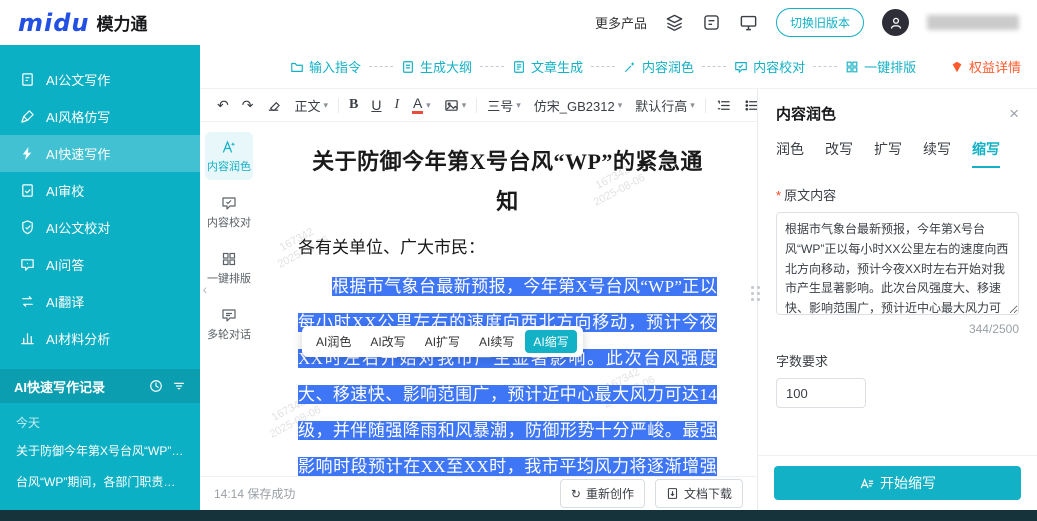 Image resolution: width=1037 pixels, height=521 pixels. Describe the element at coordinates (311, 105) in the screenshot. I see `paragraph-style-select: 正文 ▾` at that location.